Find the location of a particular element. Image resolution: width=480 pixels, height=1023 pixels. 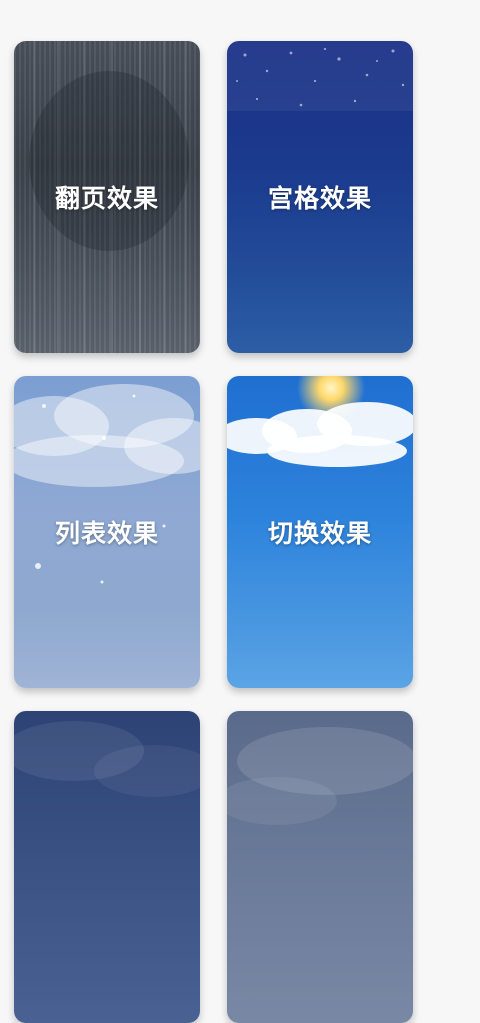

card-page-flip-effect: 翻页效果 is located at coordinates (107, 197).